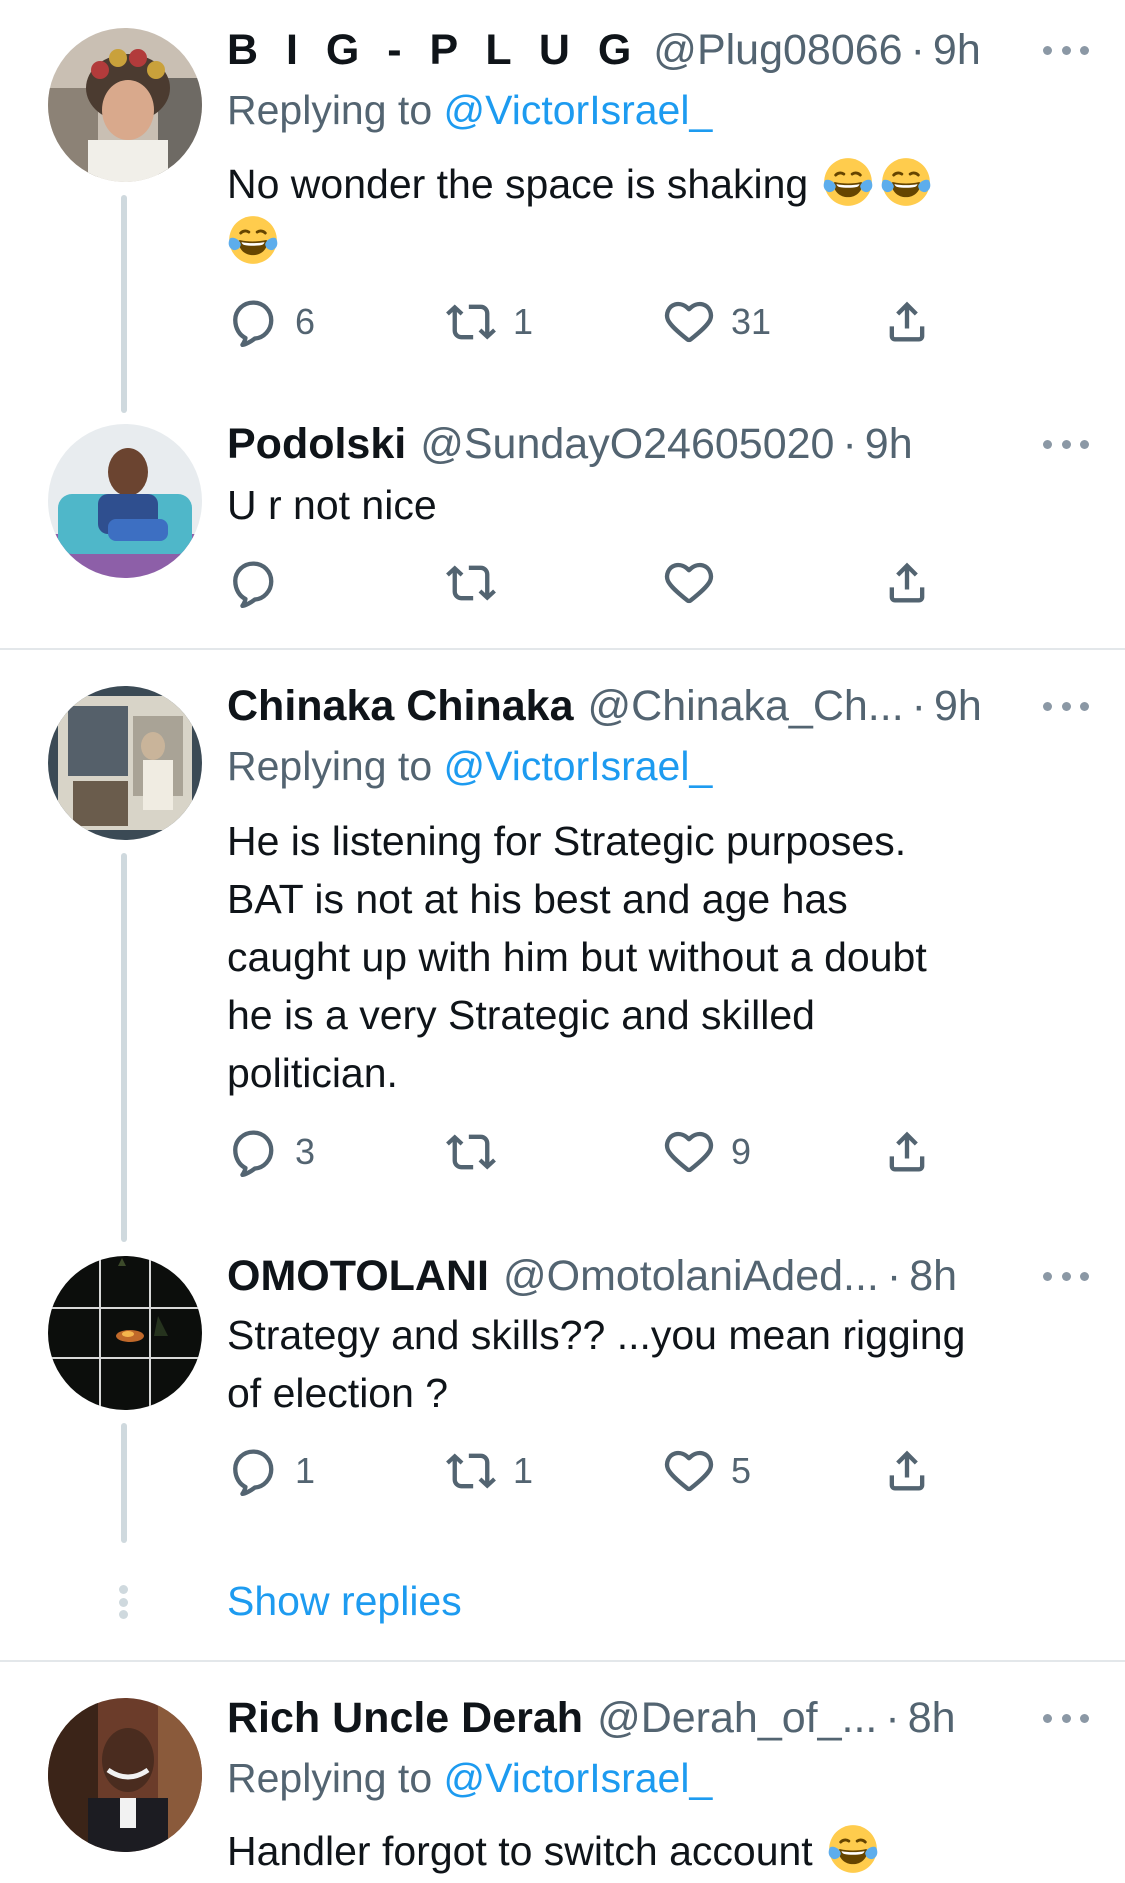 The height and width of the screenshot is (1883, 1125). Describe the element at coordinates (537, 899) in the screenshot. I see `tweet-text-line: BAT is not at his best and age has` at that location.